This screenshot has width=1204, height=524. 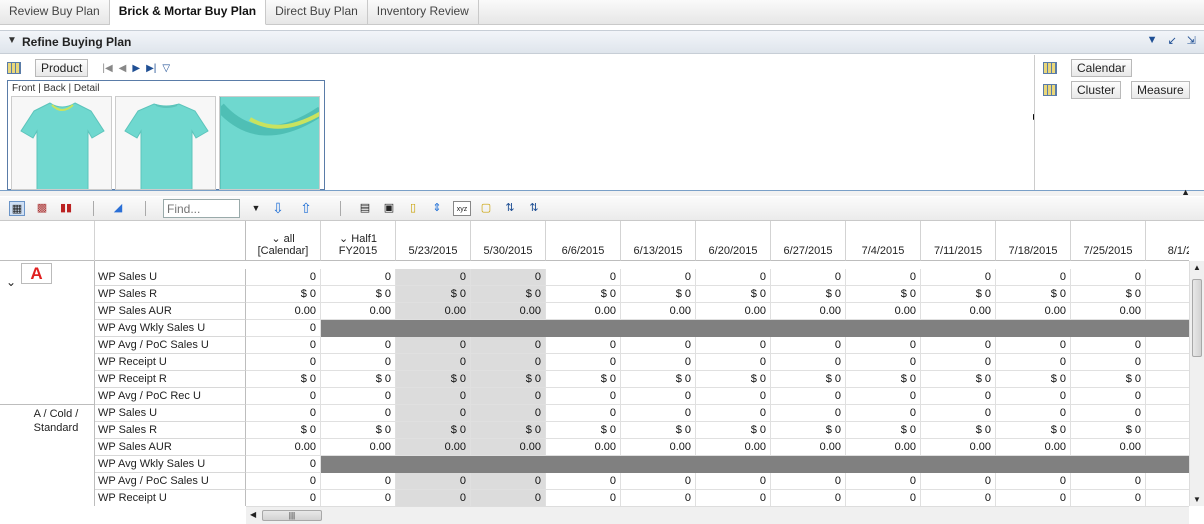 I want to click on first-icon: |◀, so click(x=107, y=68).